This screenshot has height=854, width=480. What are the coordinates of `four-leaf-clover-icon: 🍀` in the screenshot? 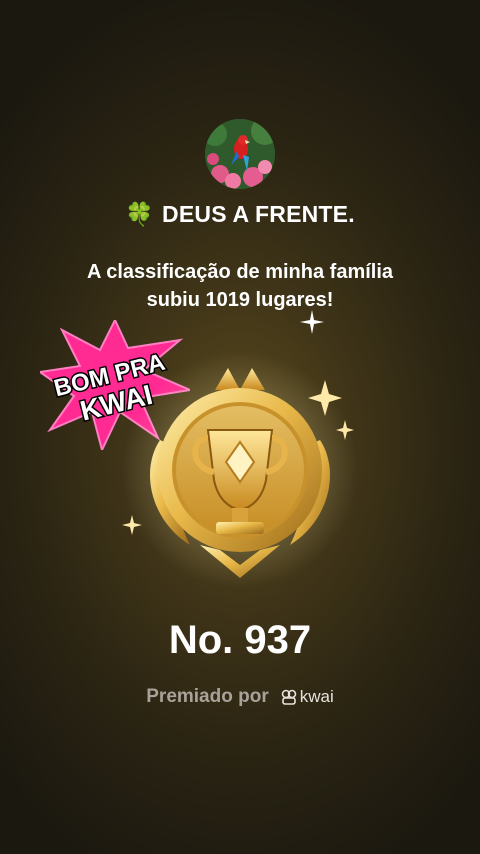 It's located at (140, 214).